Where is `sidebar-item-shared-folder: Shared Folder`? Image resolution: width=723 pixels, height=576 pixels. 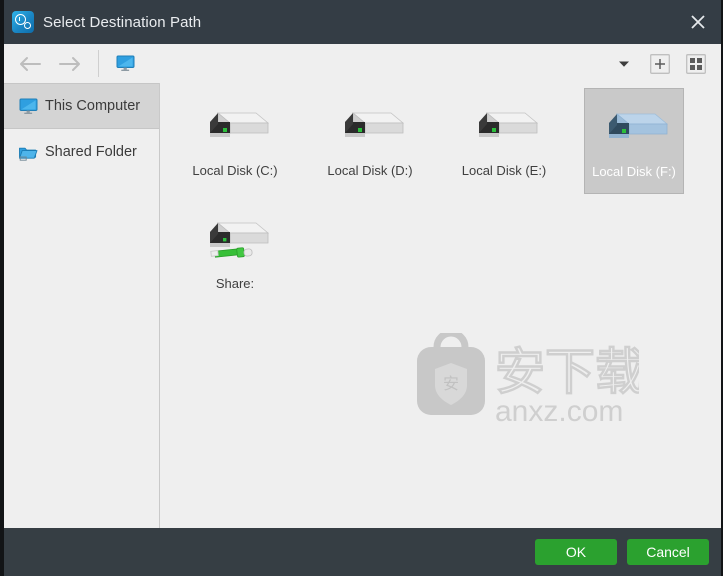
sidebar-item-shared-folder: Shared Folder is located at coordinates (81, 152).